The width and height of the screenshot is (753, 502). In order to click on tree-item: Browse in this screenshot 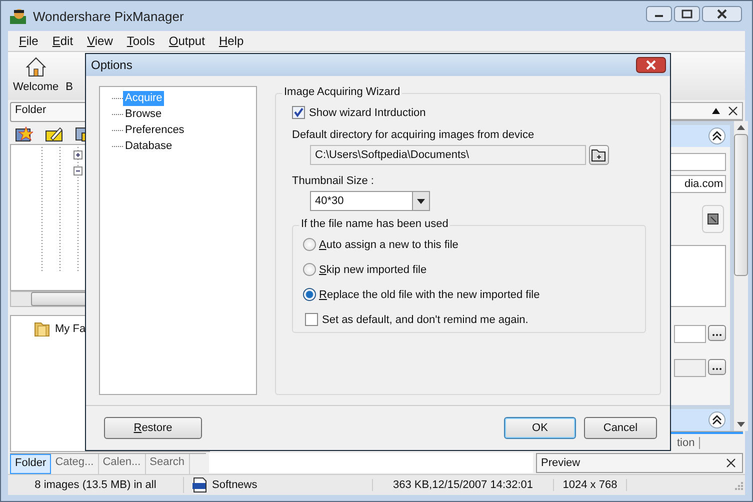, I will do `click(143, 114)`.